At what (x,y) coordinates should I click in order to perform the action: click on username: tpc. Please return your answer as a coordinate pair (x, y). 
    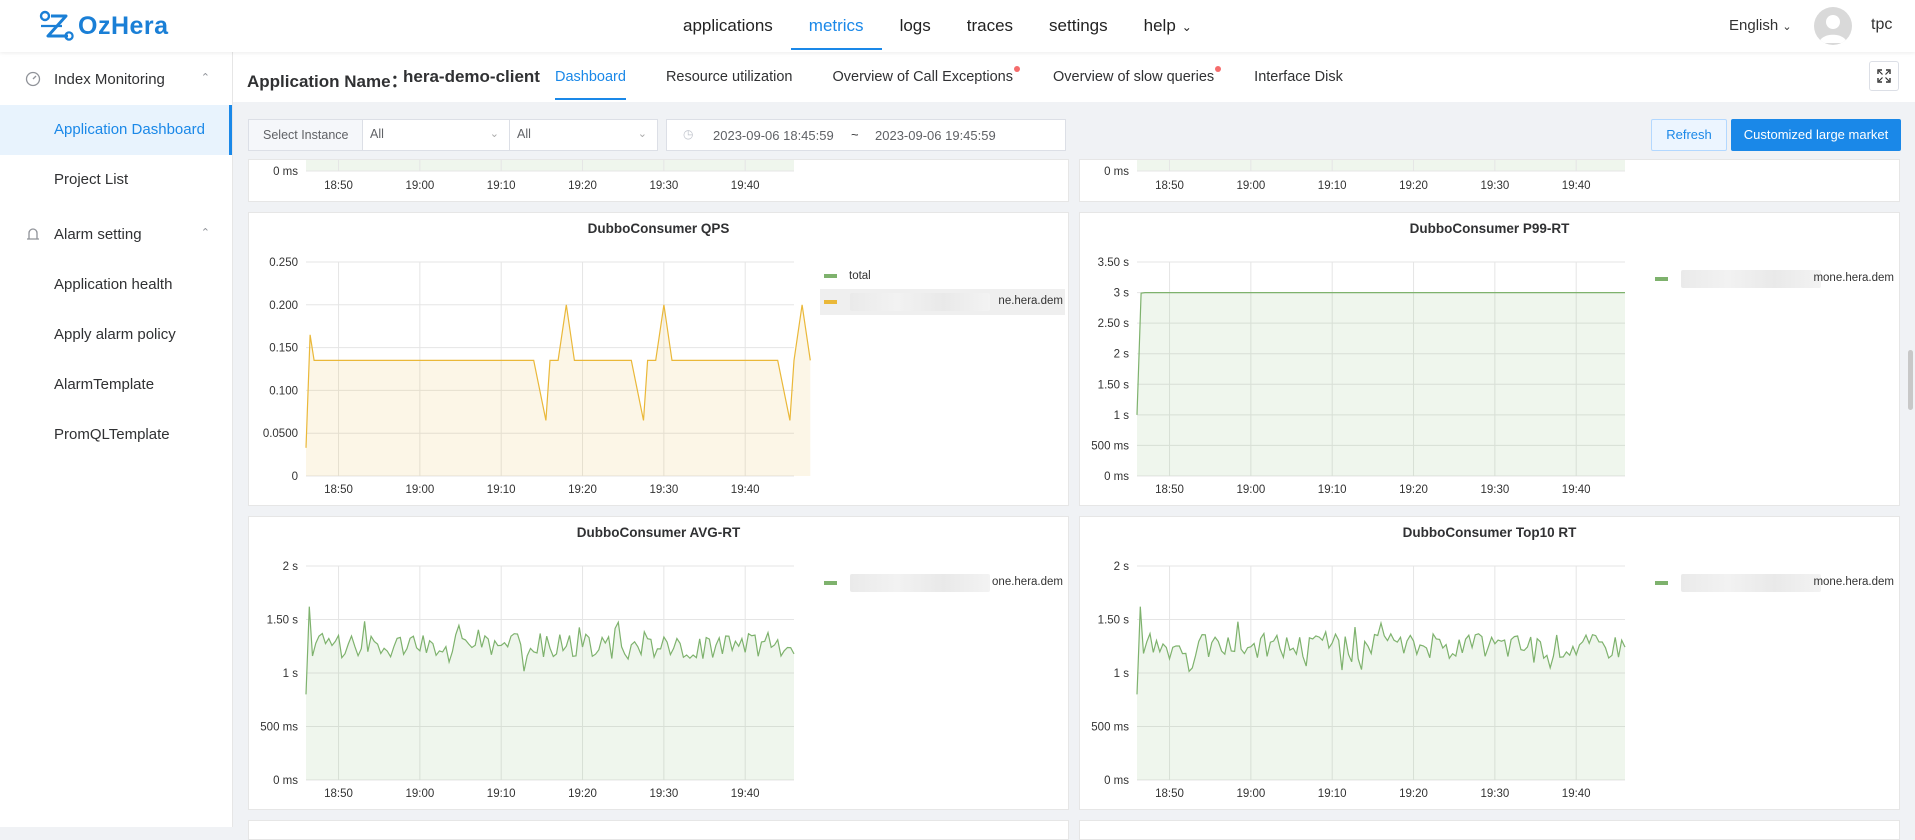
    Looking at the image, I should click on (1881, 25).